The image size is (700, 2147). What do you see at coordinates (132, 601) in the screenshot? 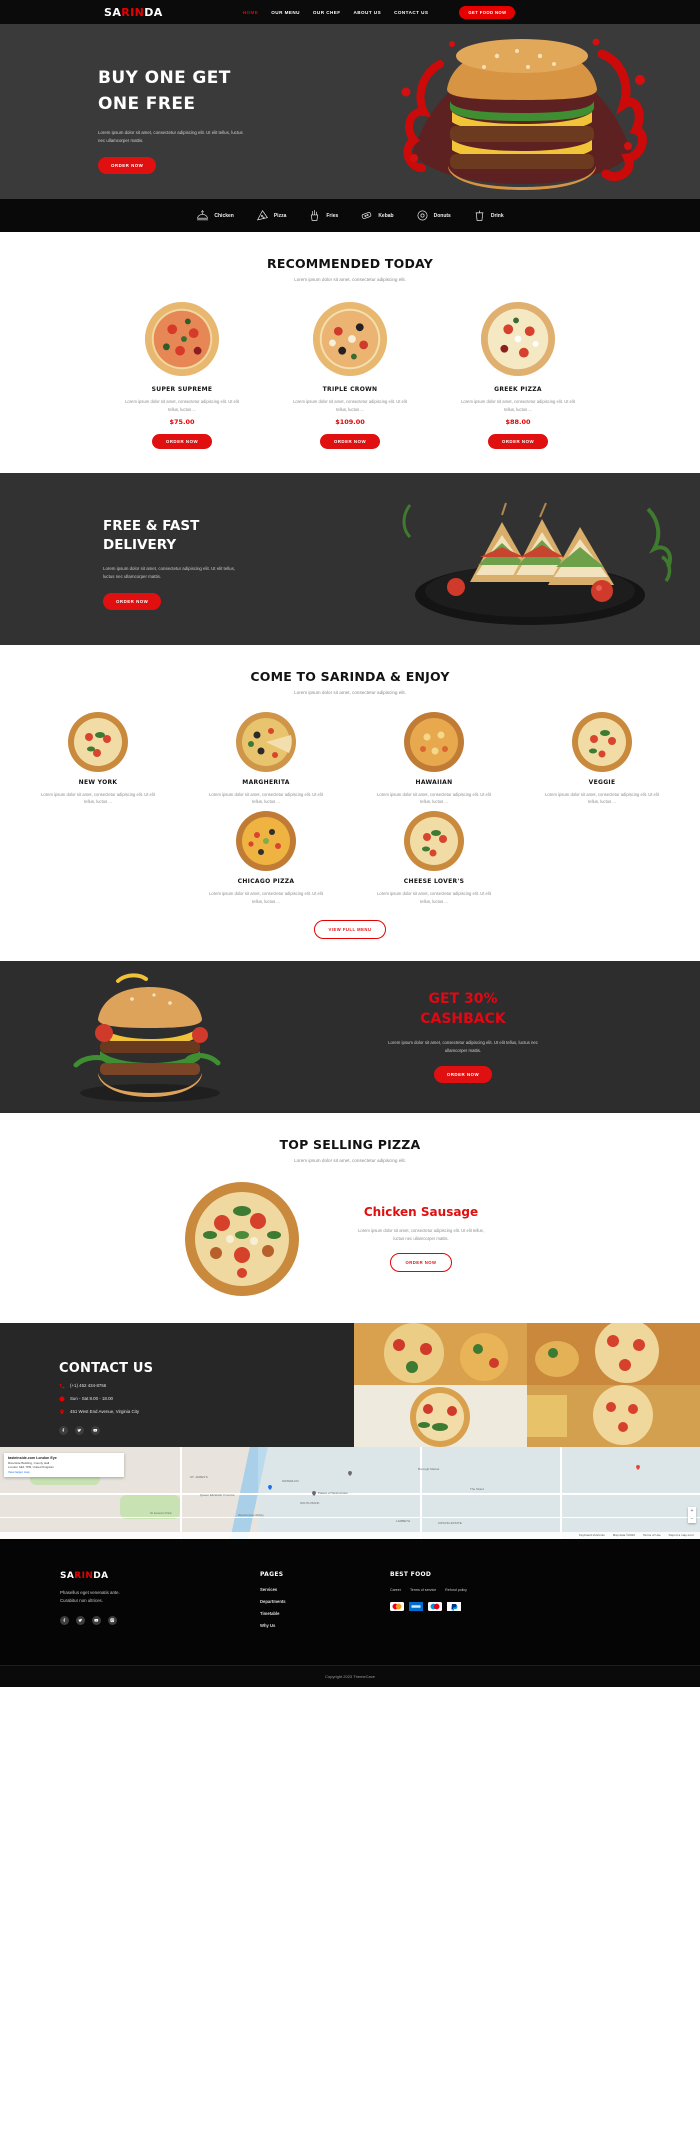
I see `delivery-order-now-button: ORDER NOW` at bounding box center [132, 601].